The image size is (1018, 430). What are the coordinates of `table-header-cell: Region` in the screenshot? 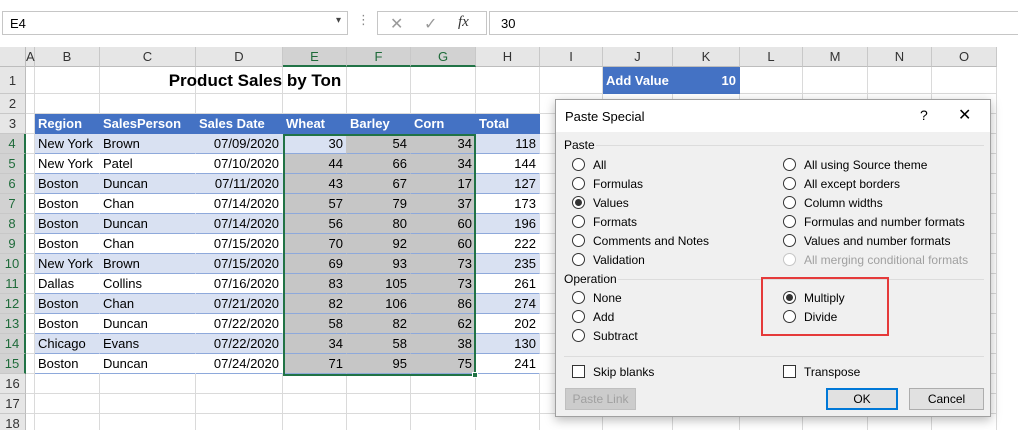 It's located at (67, 124).